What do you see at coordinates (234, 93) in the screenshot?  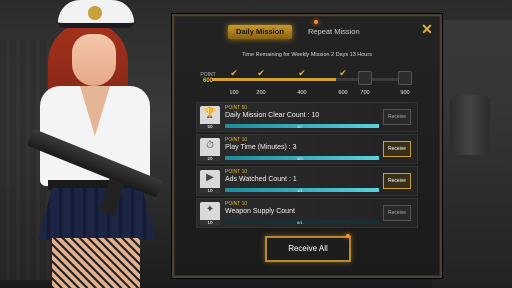 I see `milestone-label: 100` at bounding box center [234, 93].